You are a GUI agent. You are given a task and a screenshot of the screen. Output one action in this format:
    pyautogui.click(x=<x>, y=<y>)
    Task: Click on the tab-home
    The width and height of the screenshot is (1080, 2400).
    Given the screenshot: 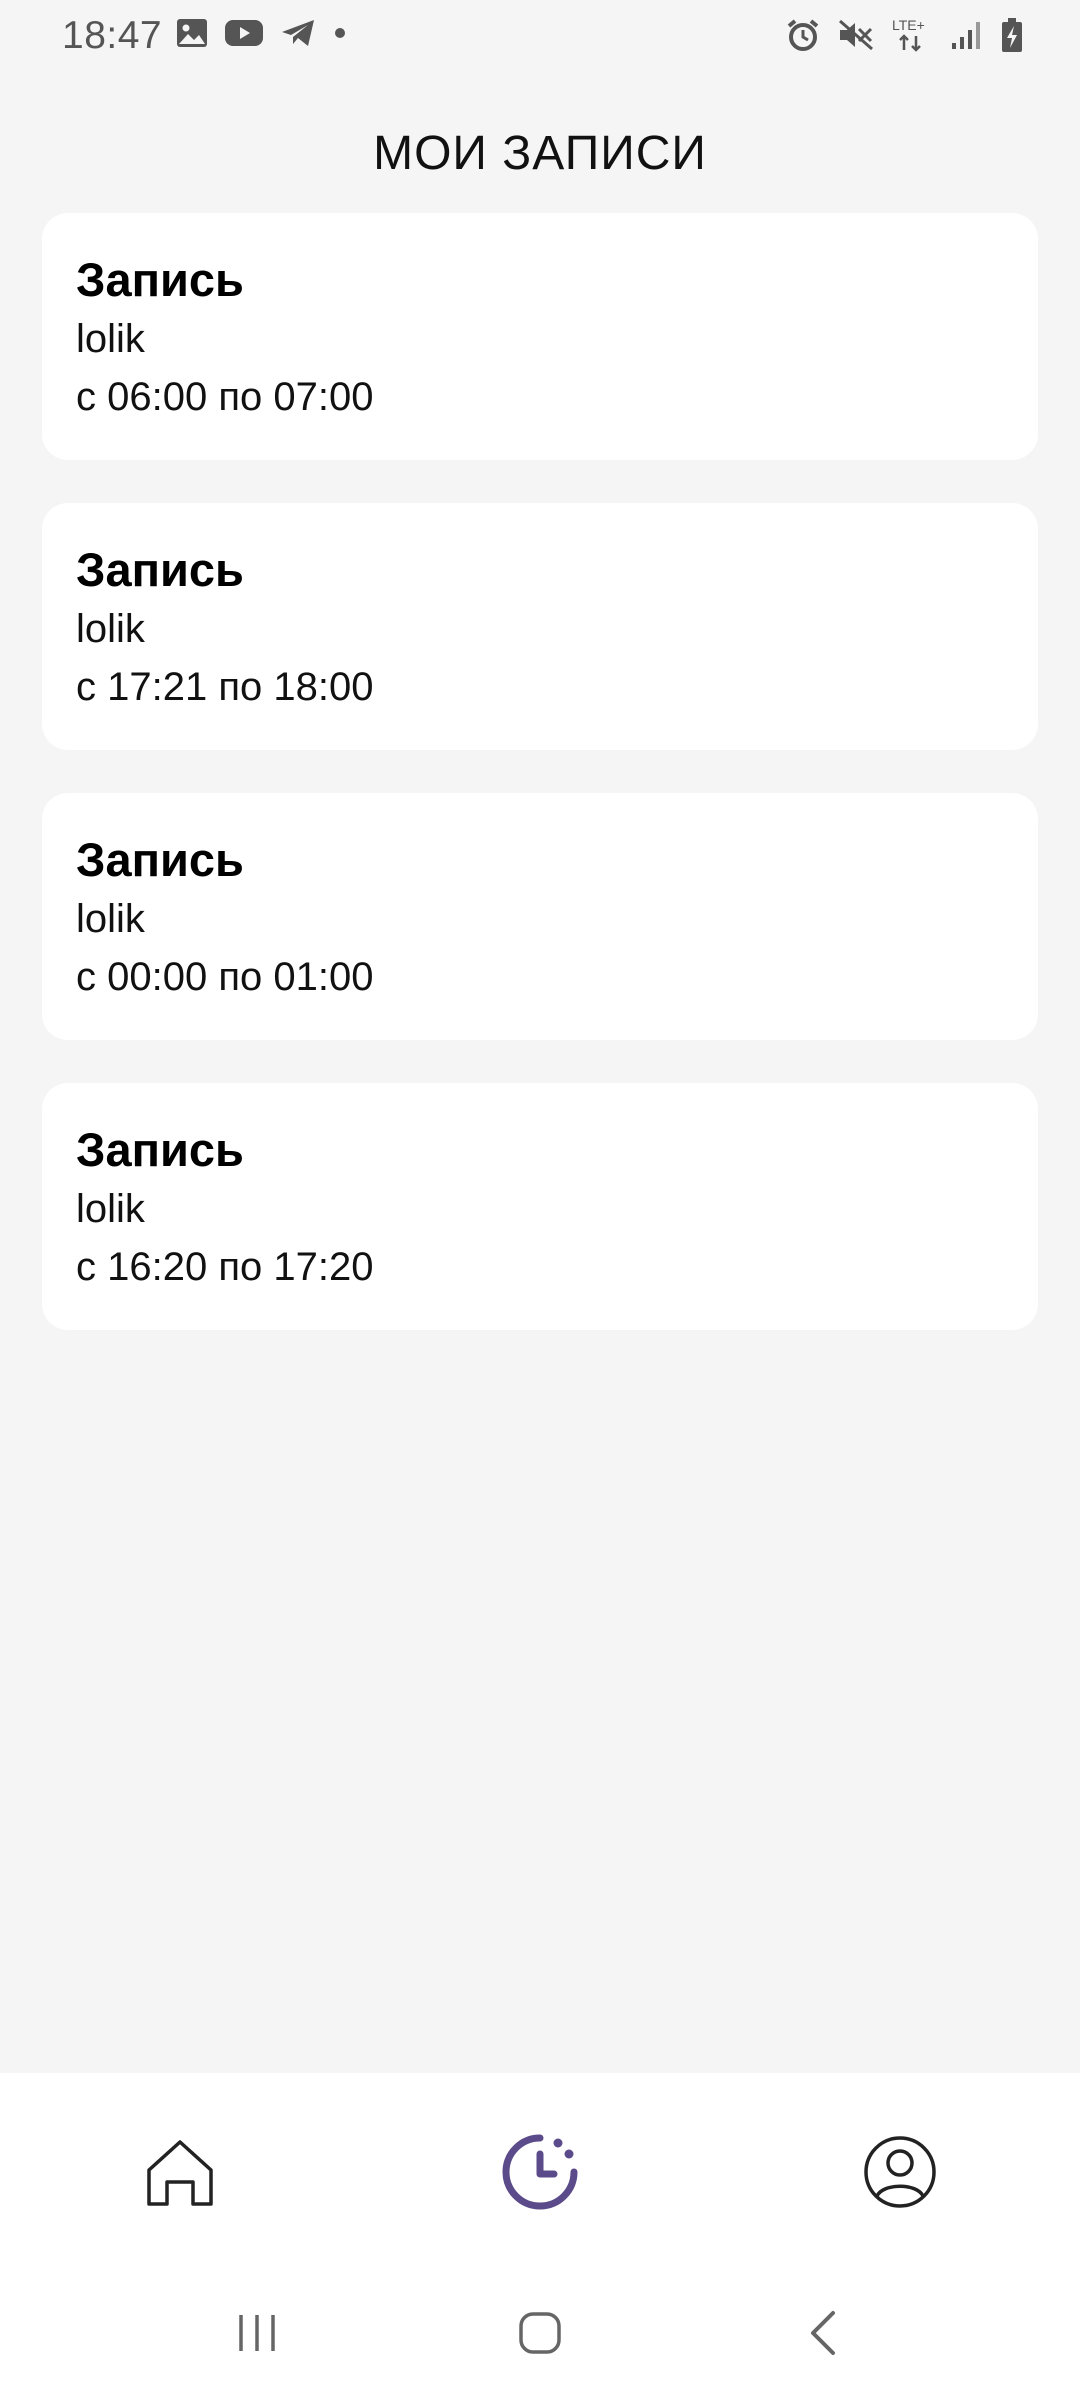 What is the action you would take?
    pyautogui.click(x=180, y=2172)
    